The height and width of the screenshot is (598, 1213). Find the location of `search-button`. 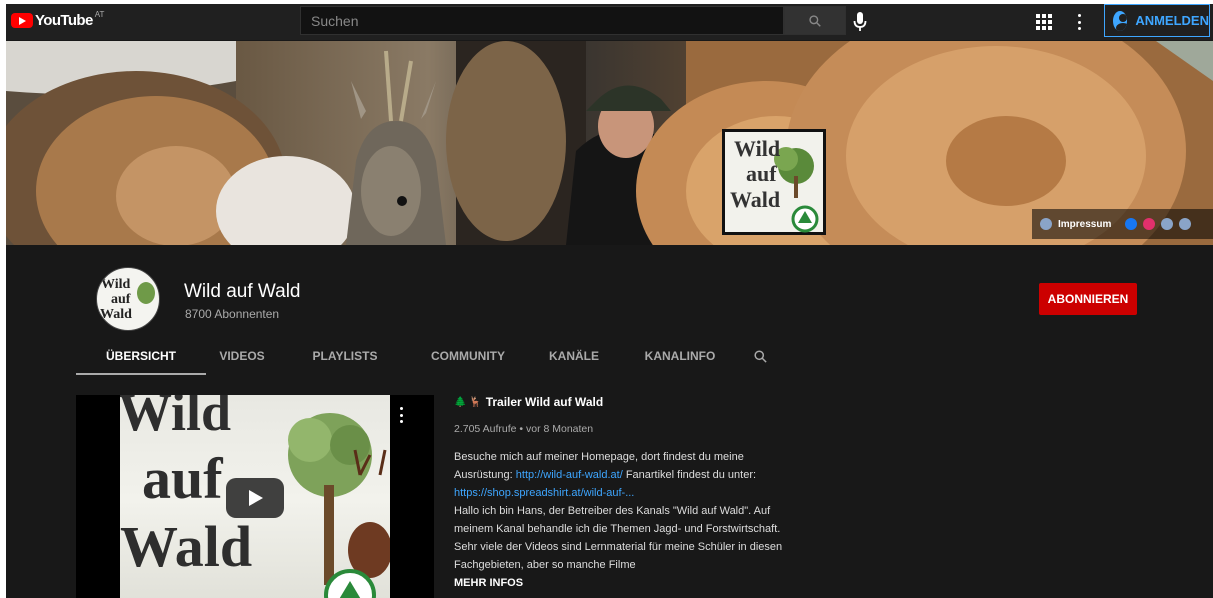

search-button is located at coordinates (815, 20).